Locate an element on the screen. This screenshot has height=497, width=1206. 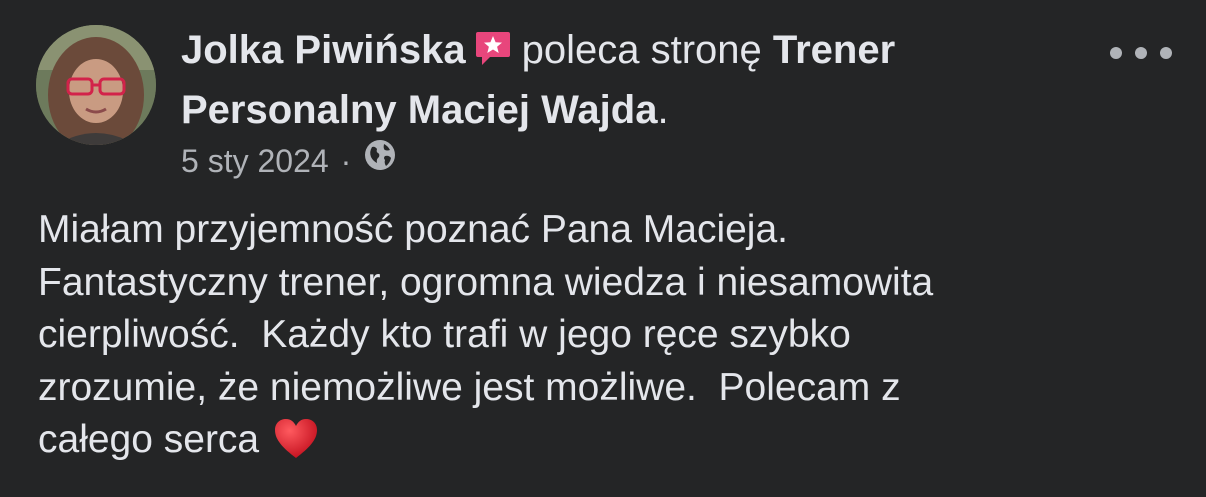
post-date: 5 sty 2024 is located at coordinates (255, 161).